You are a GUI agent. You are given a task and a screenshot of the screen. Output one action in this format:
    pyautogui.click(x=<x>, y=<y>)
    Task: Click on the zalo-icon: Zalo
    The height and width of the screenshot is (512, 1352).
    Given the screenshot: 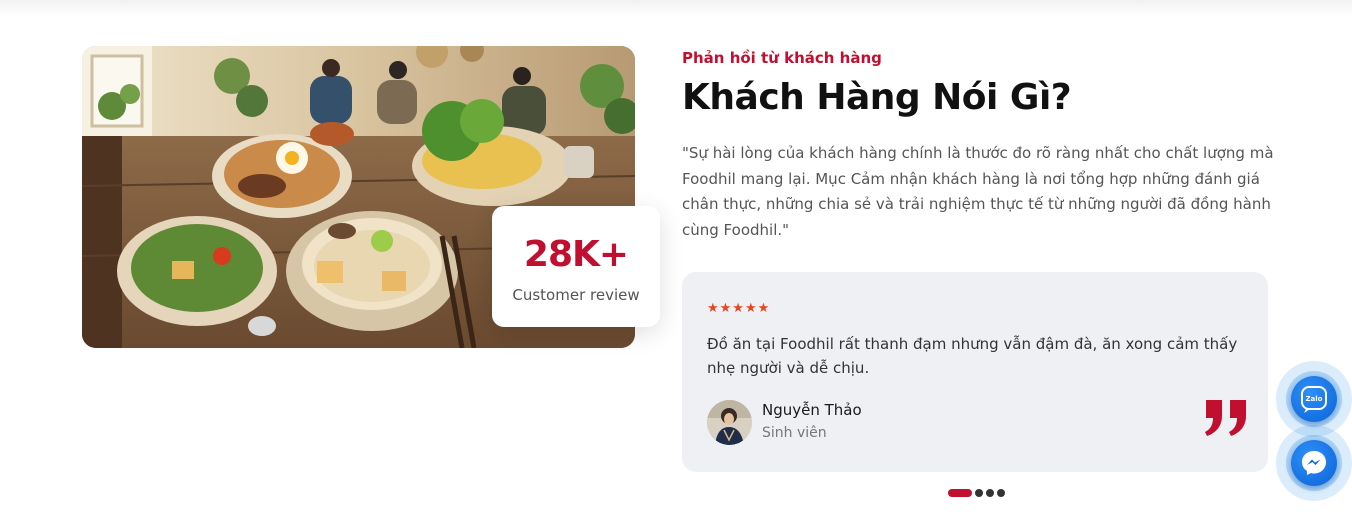 What is the action you would take?
    pyautogui.click(x=1314, y=399)
    